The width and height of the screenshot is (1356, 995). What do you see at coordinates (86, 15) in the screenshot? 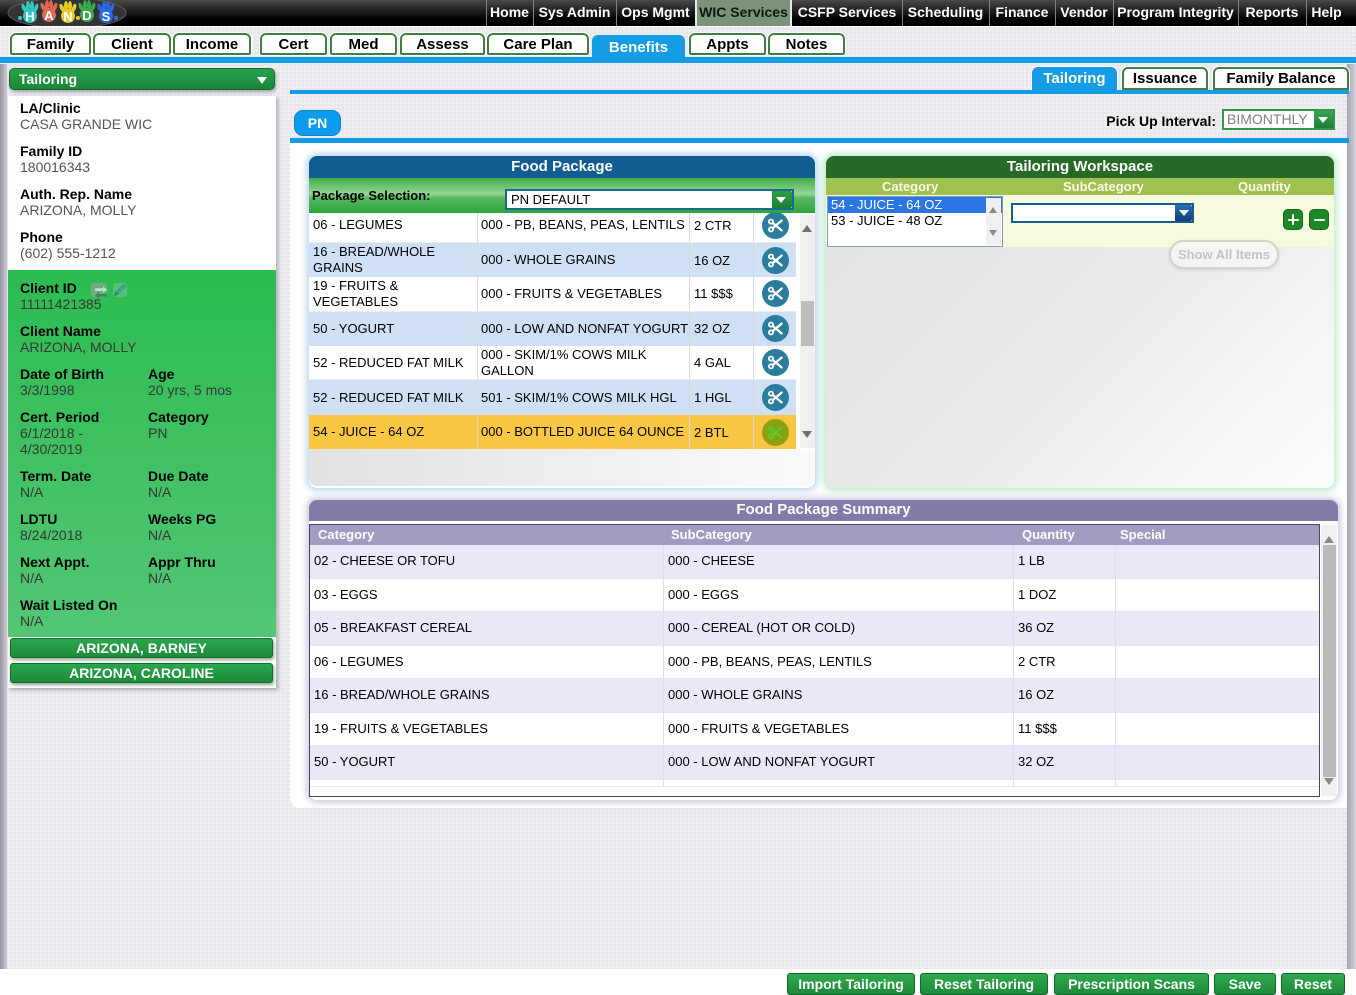
I see `svg-text: D` at bounding box center [86, 15].